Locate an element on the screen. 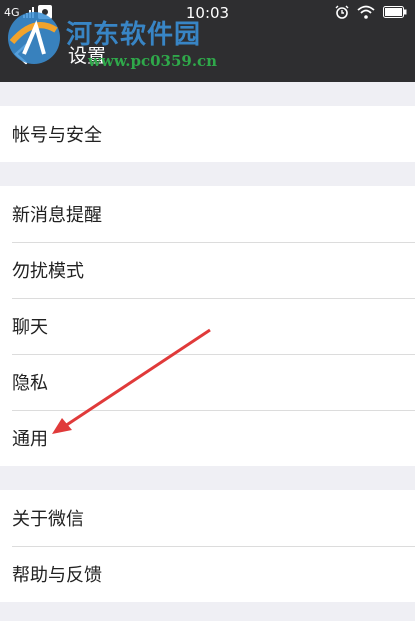 This screenshot has height=621, width=415. settings-item-label: 勿扰模式 is located at coordinates (48, 271).